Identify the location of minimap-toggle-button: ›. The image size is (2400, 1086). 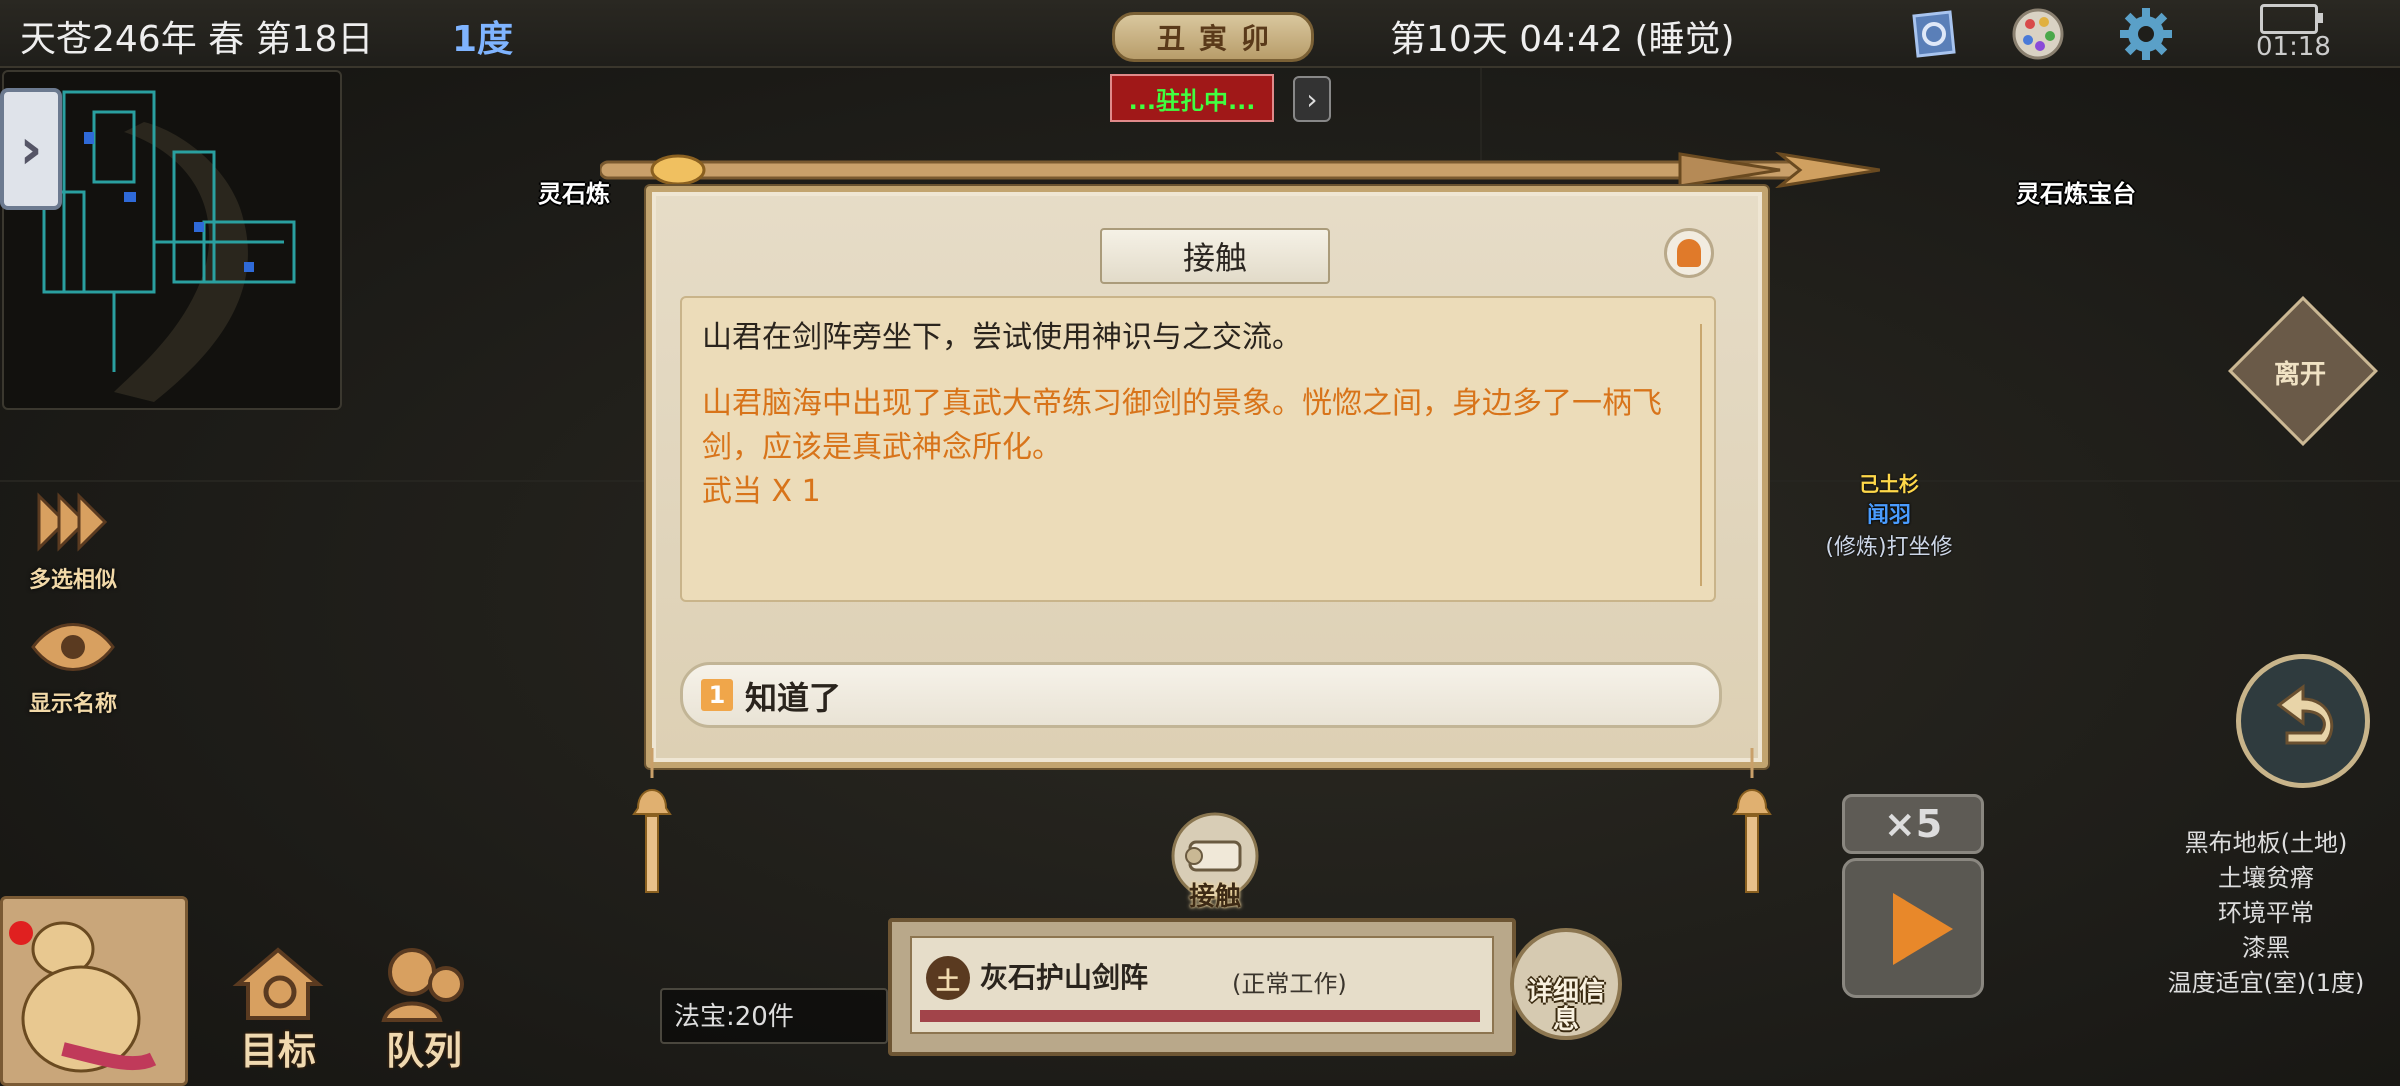
(31, 149).